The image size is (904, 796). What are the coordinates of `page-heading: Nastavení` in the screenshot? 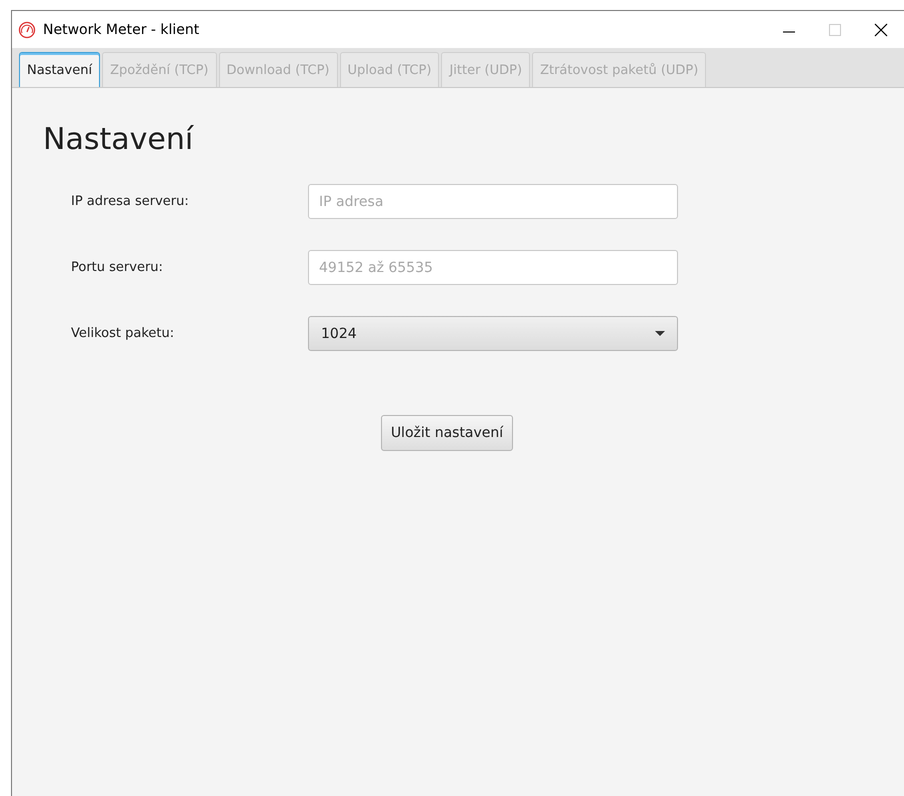 It's located at (119, 139).